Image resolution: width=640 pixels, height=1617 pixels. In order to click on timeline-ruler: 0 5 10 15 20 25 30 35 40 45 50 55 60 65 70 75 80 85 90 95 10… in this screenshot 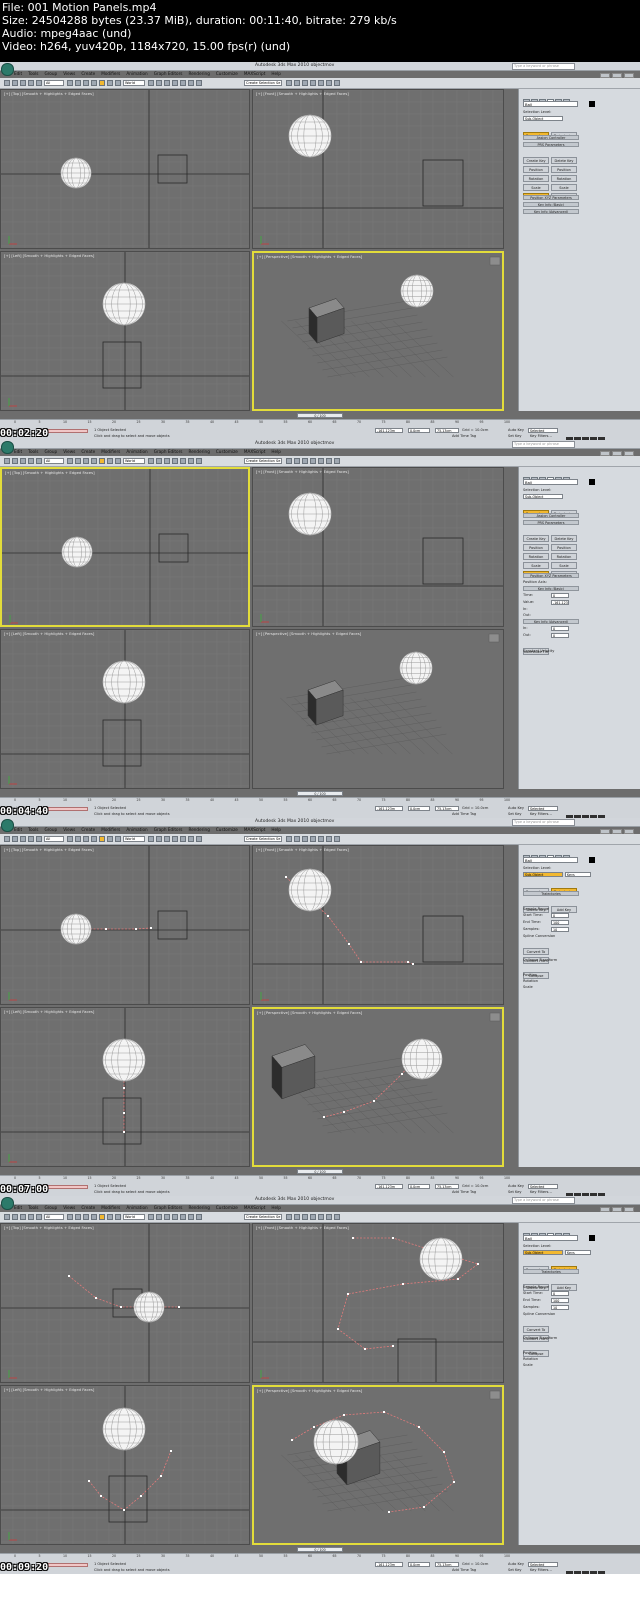, I will do `click(262, 1558)`.